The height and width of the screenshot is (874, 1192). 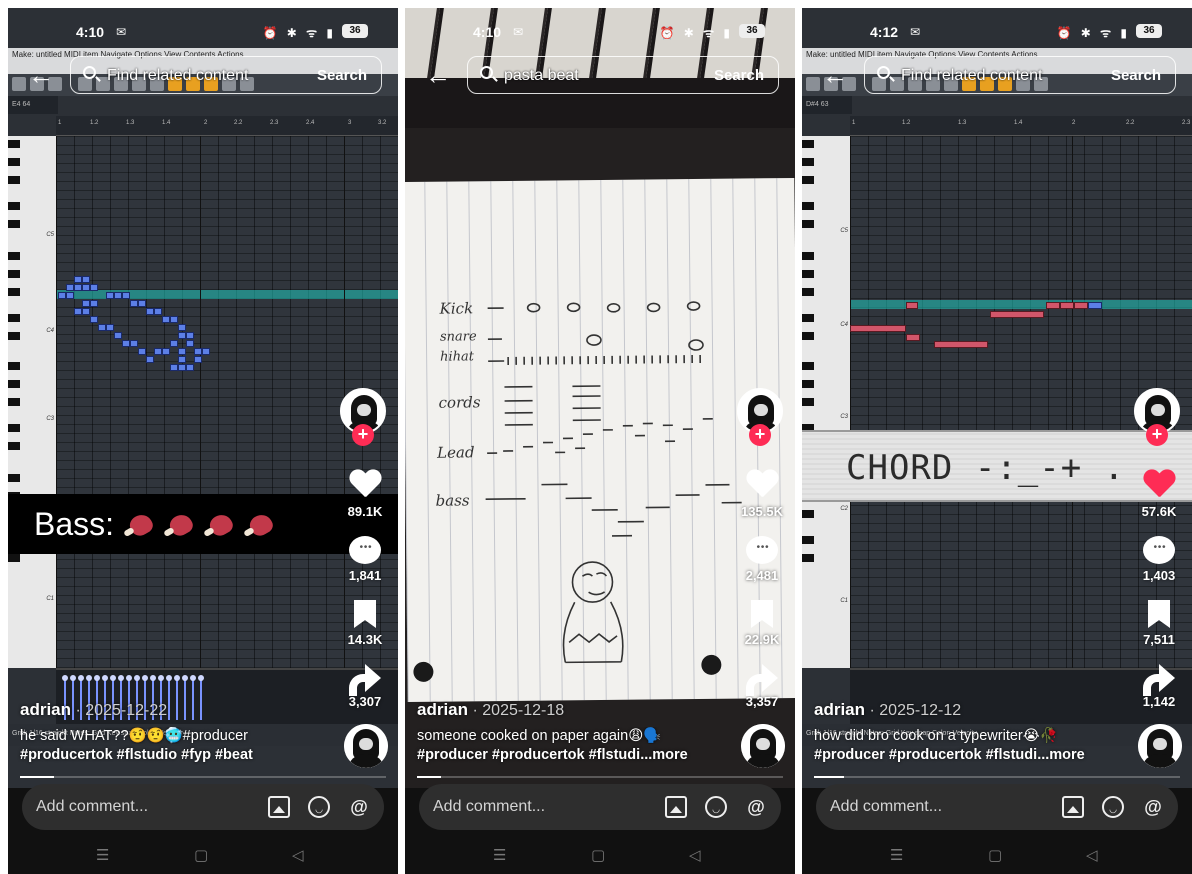 I want to click on search-box: pasta beat Search, so click(x=623, y=75).